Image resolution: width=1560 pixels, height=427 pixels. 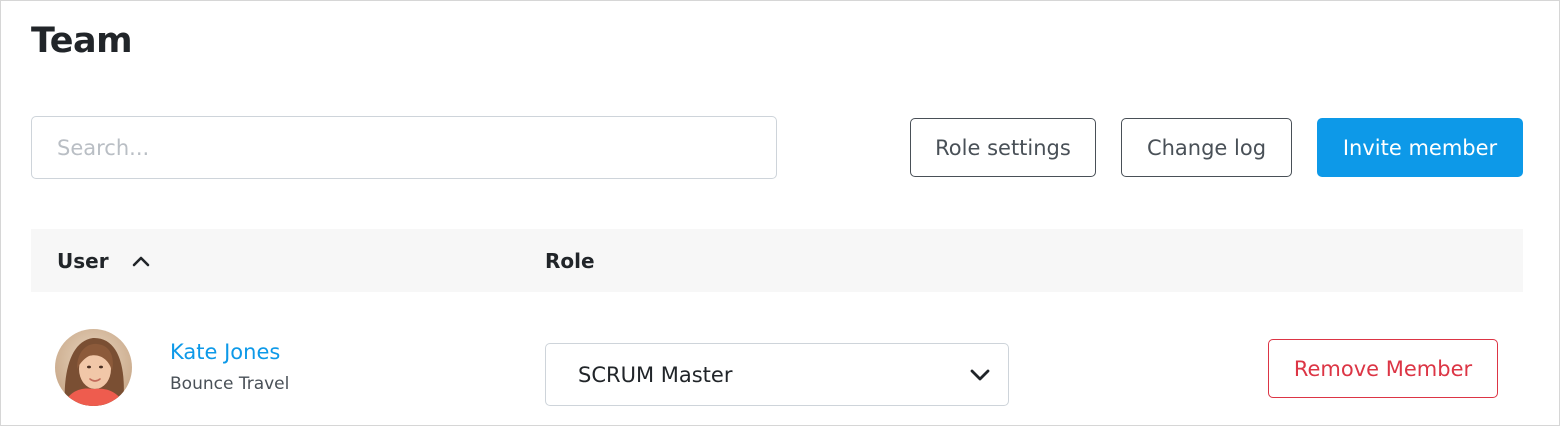 What do you see at coordinates (980, 375) in the screenshot?
I see `chevron-down-icon` at bounding box center [980, 375].